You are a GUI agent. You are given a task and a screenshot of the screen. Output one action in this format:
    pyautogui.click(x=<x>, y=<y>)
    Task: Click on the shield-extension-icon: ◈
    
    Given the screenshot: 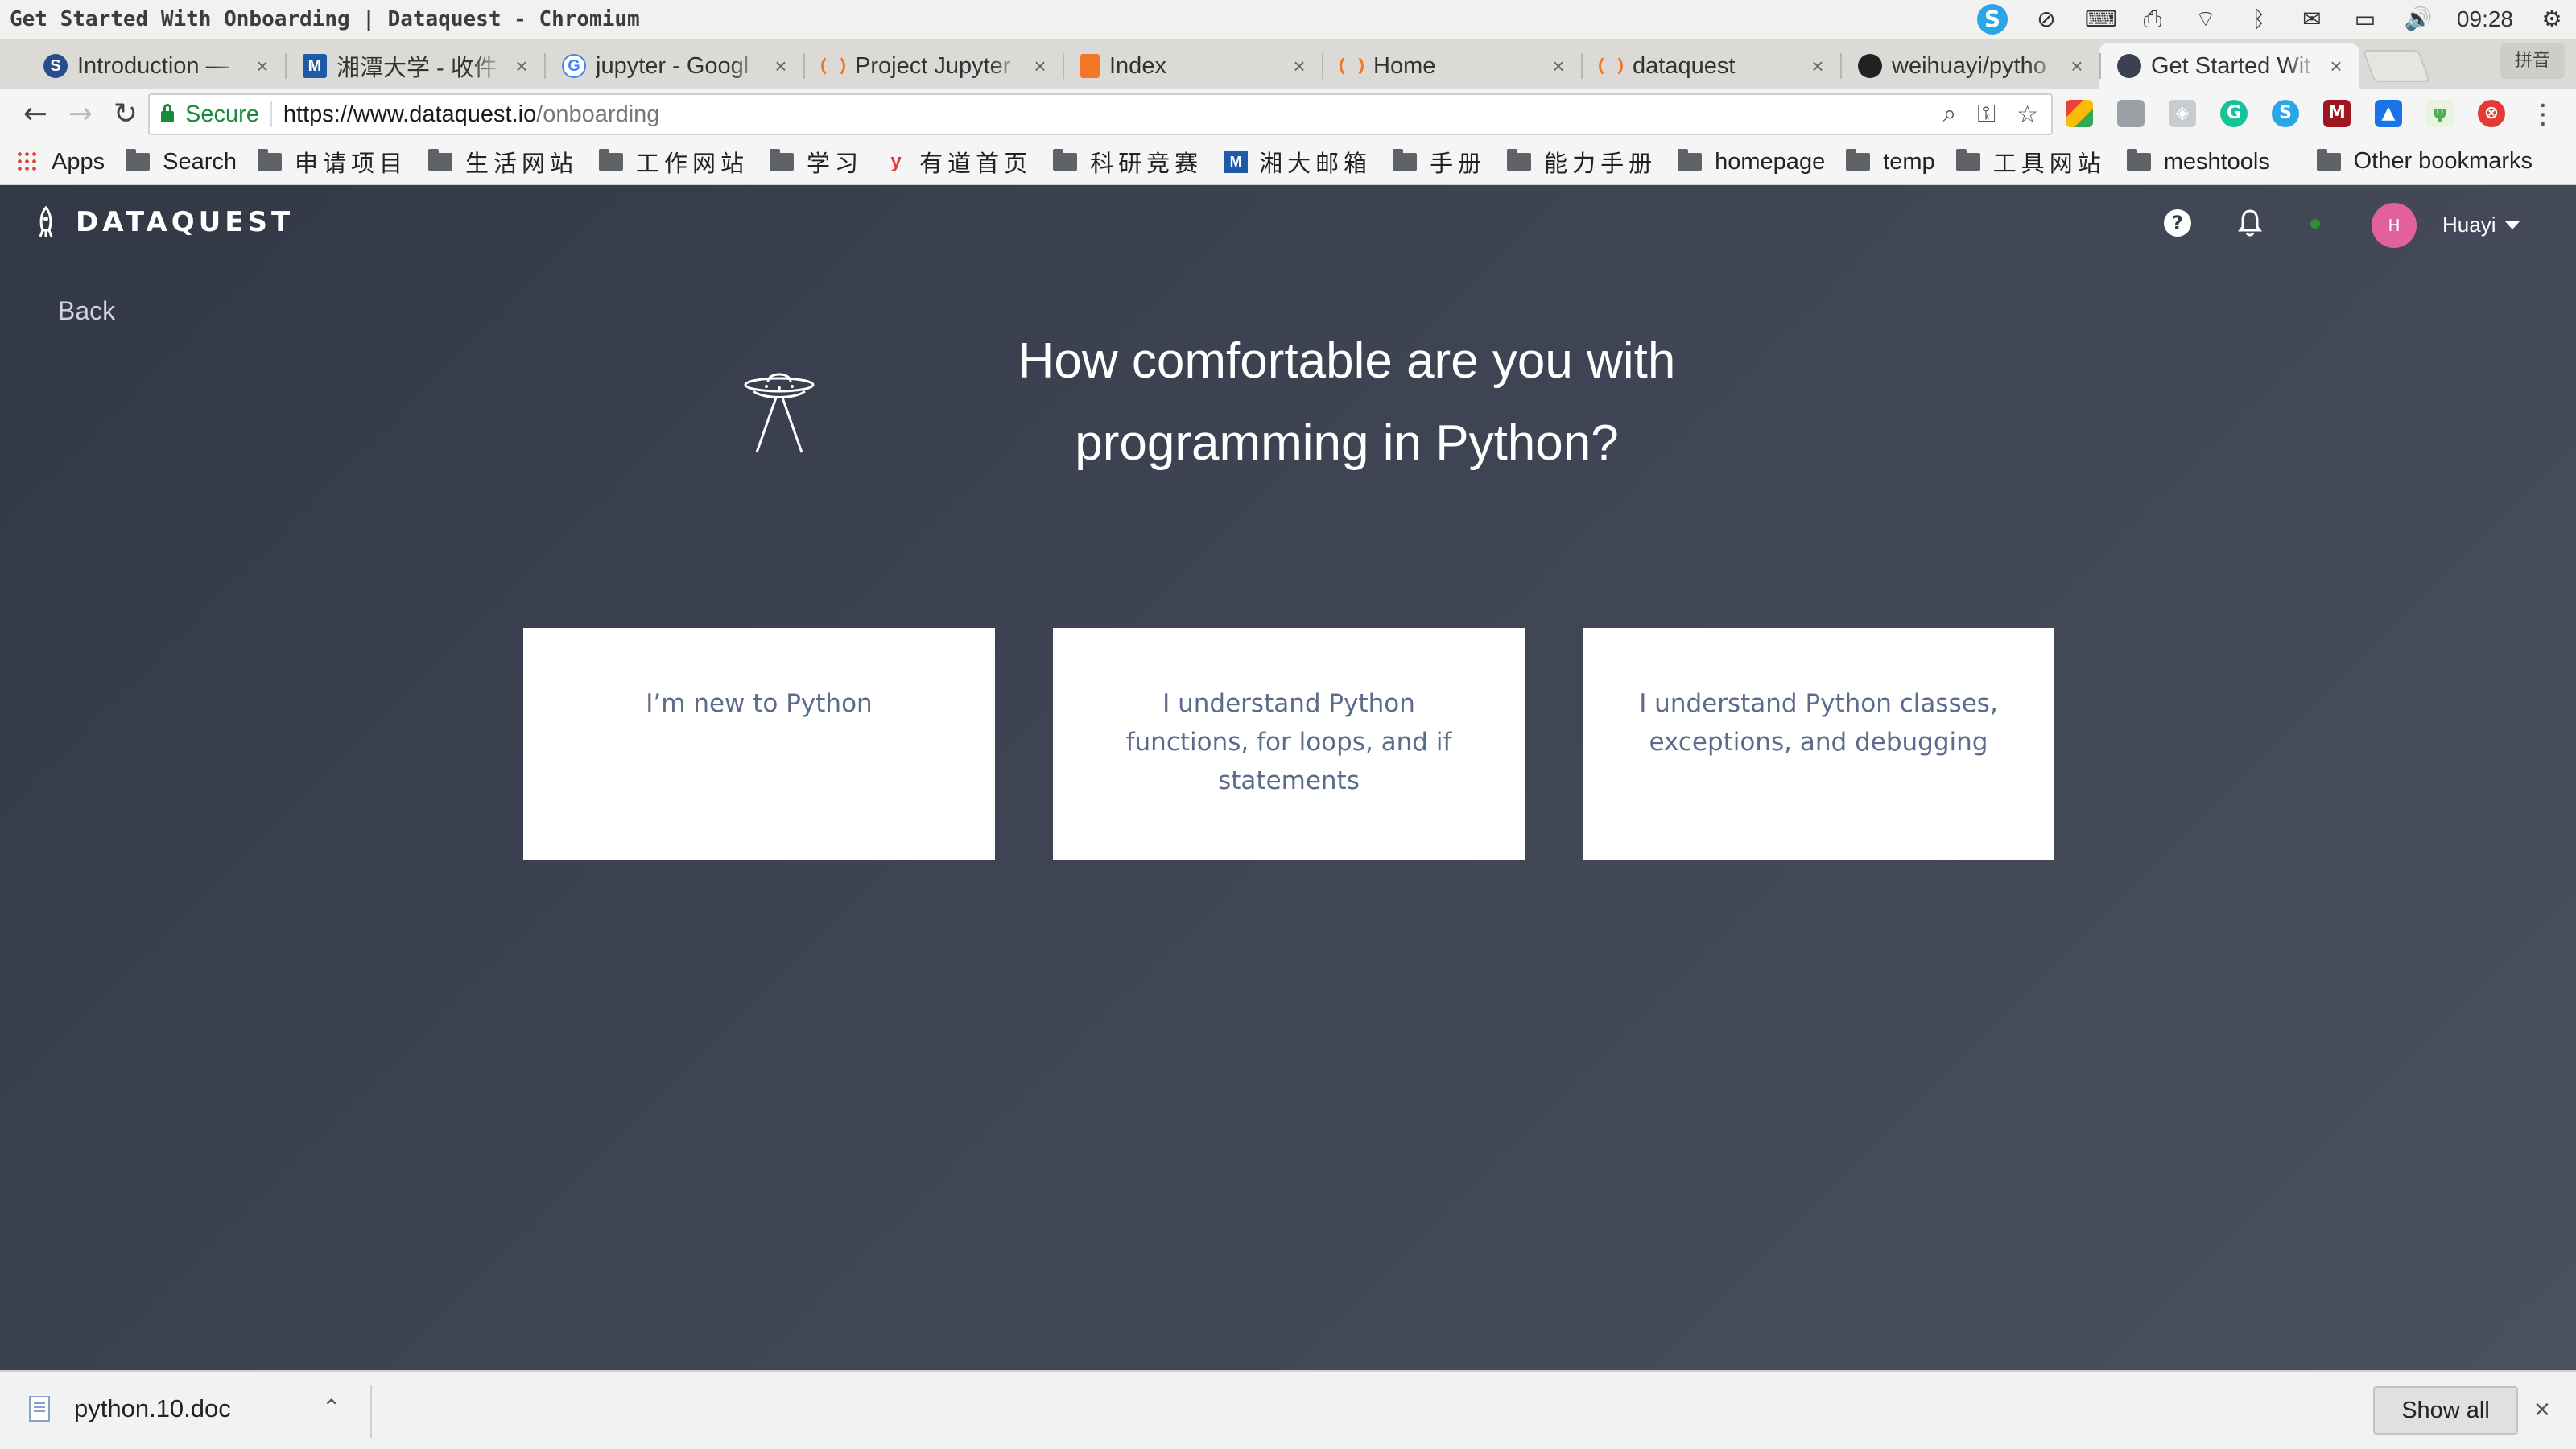 What is the action you would take?
    pyautogui.click(x=2182, y=113)
    